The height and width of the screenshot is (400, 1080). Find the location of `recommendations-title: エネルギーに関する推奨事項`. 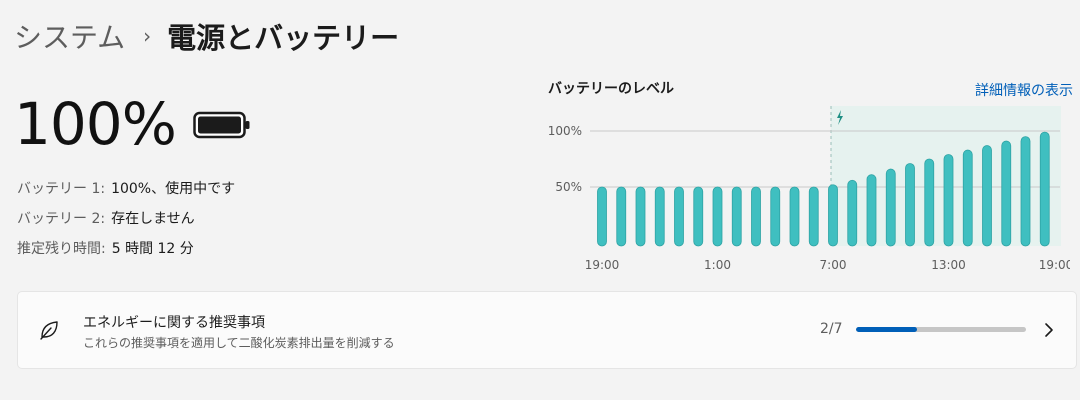

recommendations-title: エネルギーに関する推奨事項 is located at coordinates (174, 323).